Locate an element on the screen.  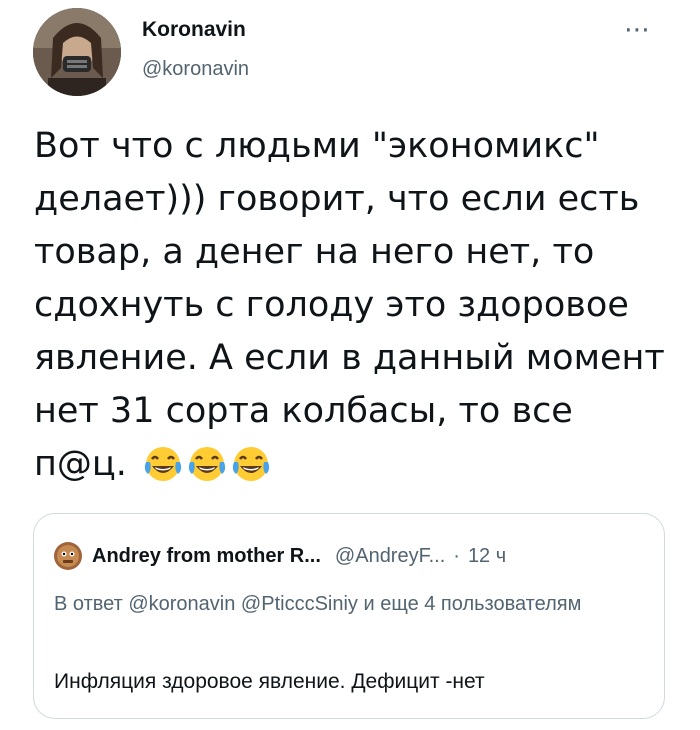
more-options-icon: ⋯ is located at coordinates (637, 30).